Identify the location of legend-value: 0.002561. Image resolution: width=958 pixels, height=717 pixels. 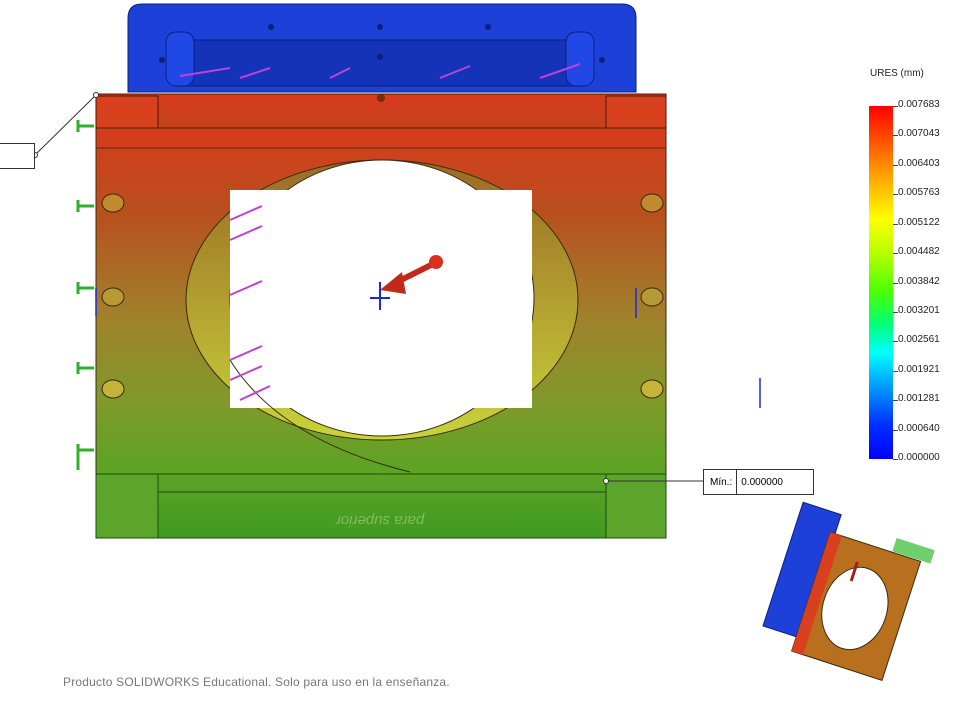
(919, 340).